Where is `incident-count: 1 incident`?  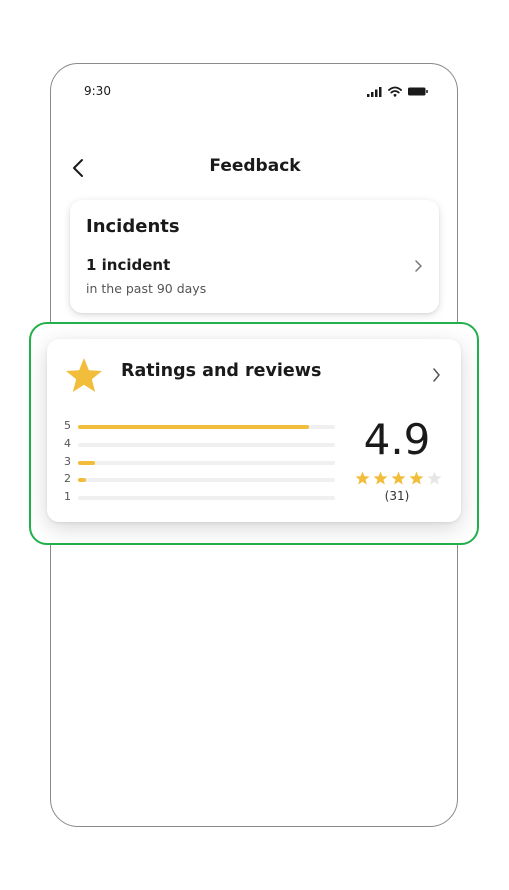 incident-count: 1 incident is located at coordinates (128, 265).